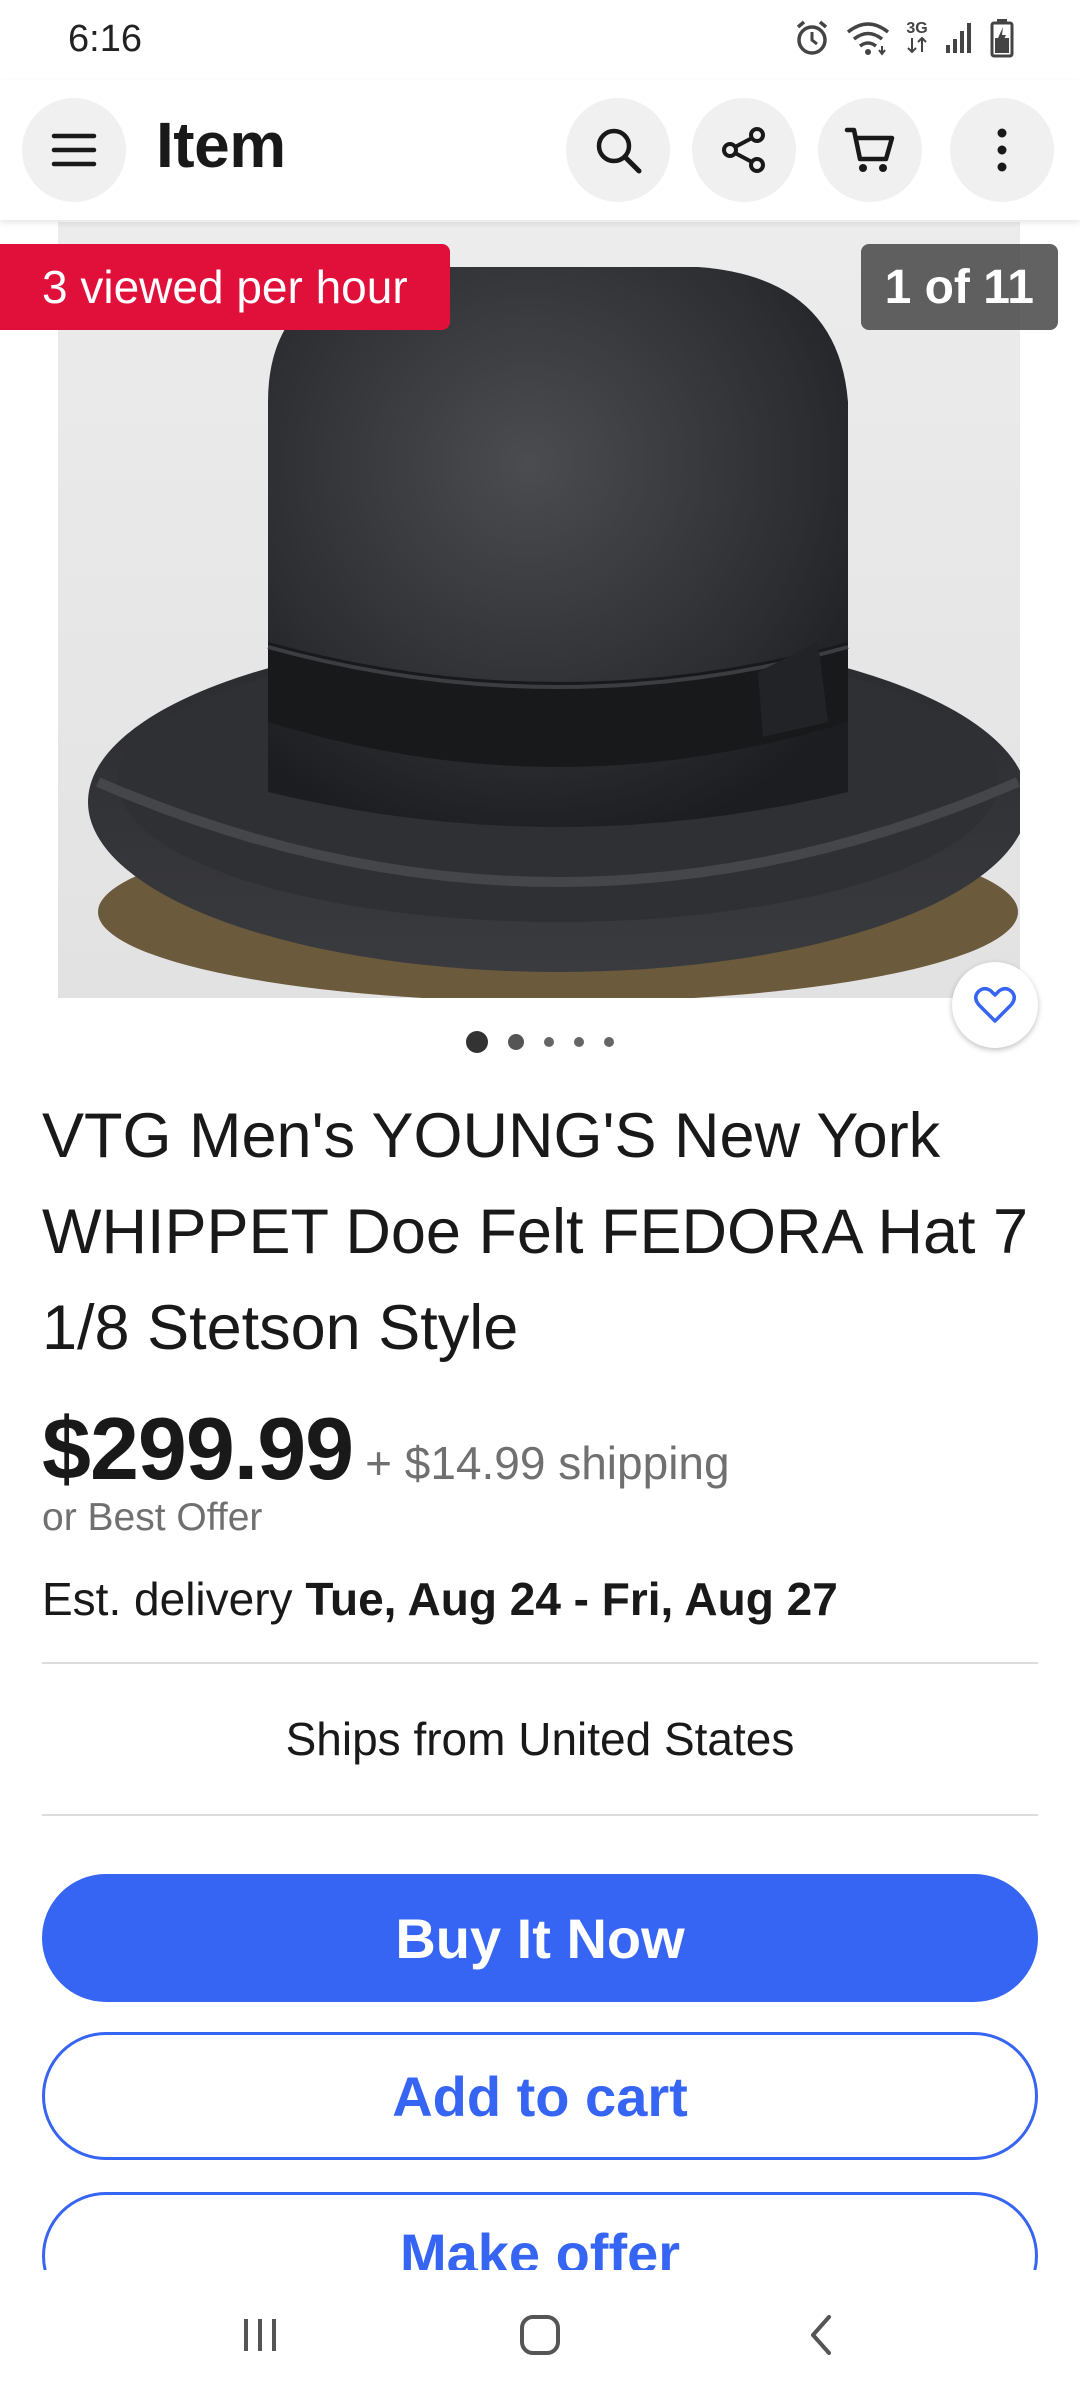 The height and width of the screenshot is (2400, 1080). I want to click on recents-icon, so click(260, 2335).